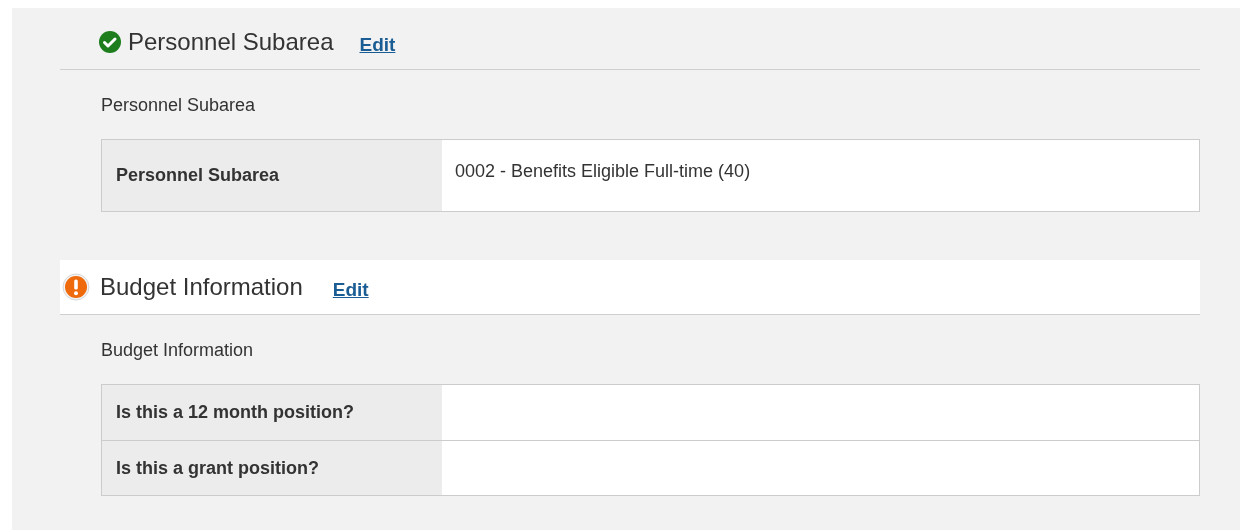  Describe the element at coordinates (603, 171) in the screenshot. I see `field-value: 0002 - Benefits Eligible Full-time (40)` at that location.